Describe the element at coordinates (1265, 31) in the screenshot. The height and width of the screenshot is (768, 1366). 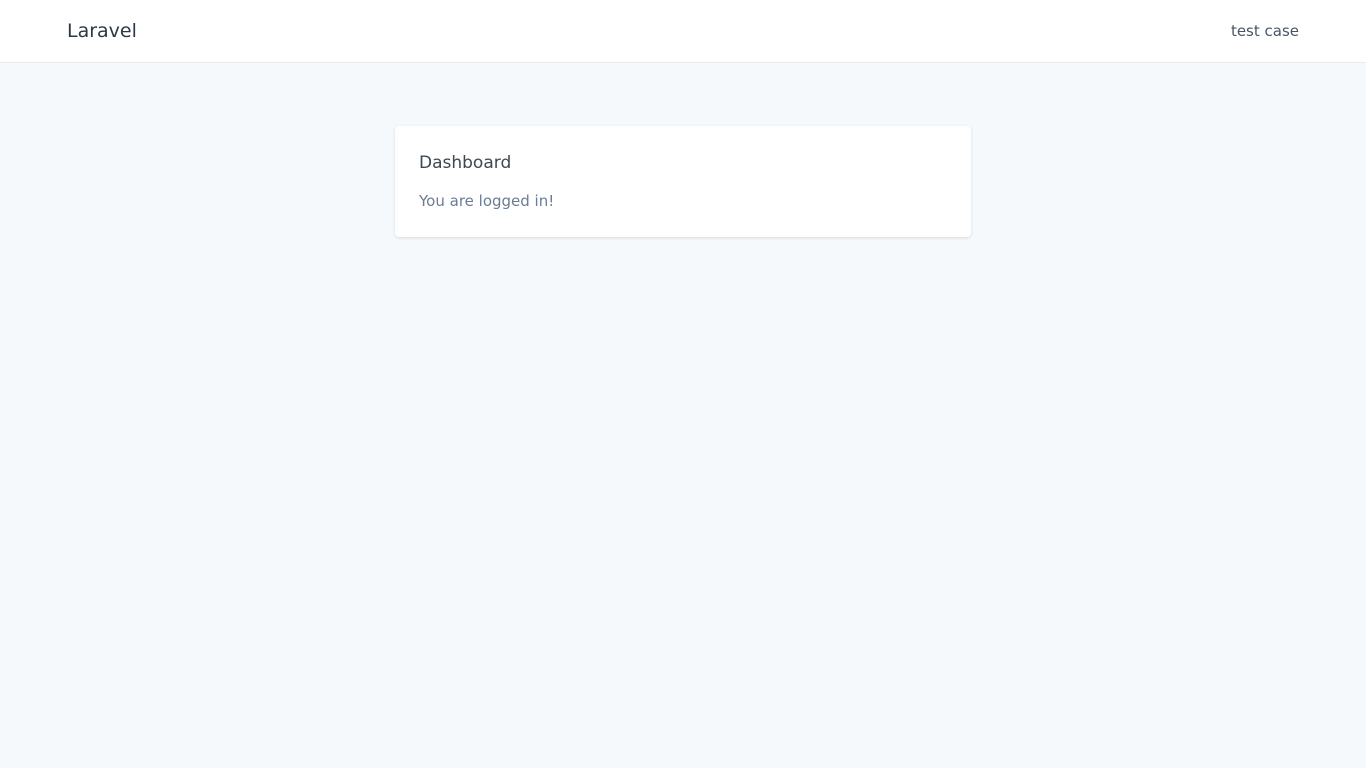
I see `user-menu-link: test case` at that location.